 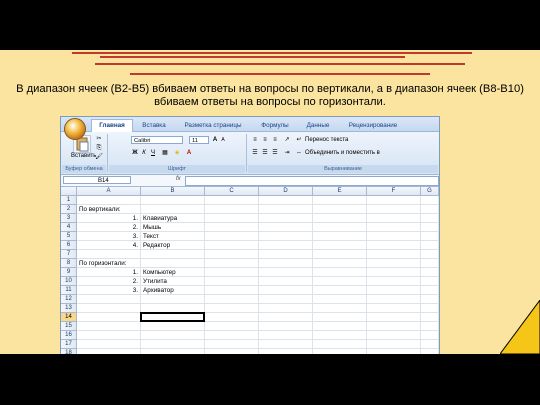 What do you see at coordinates (430, 254) in the screenshot?
I see `cell-g7` at bounding box center [430, 254].